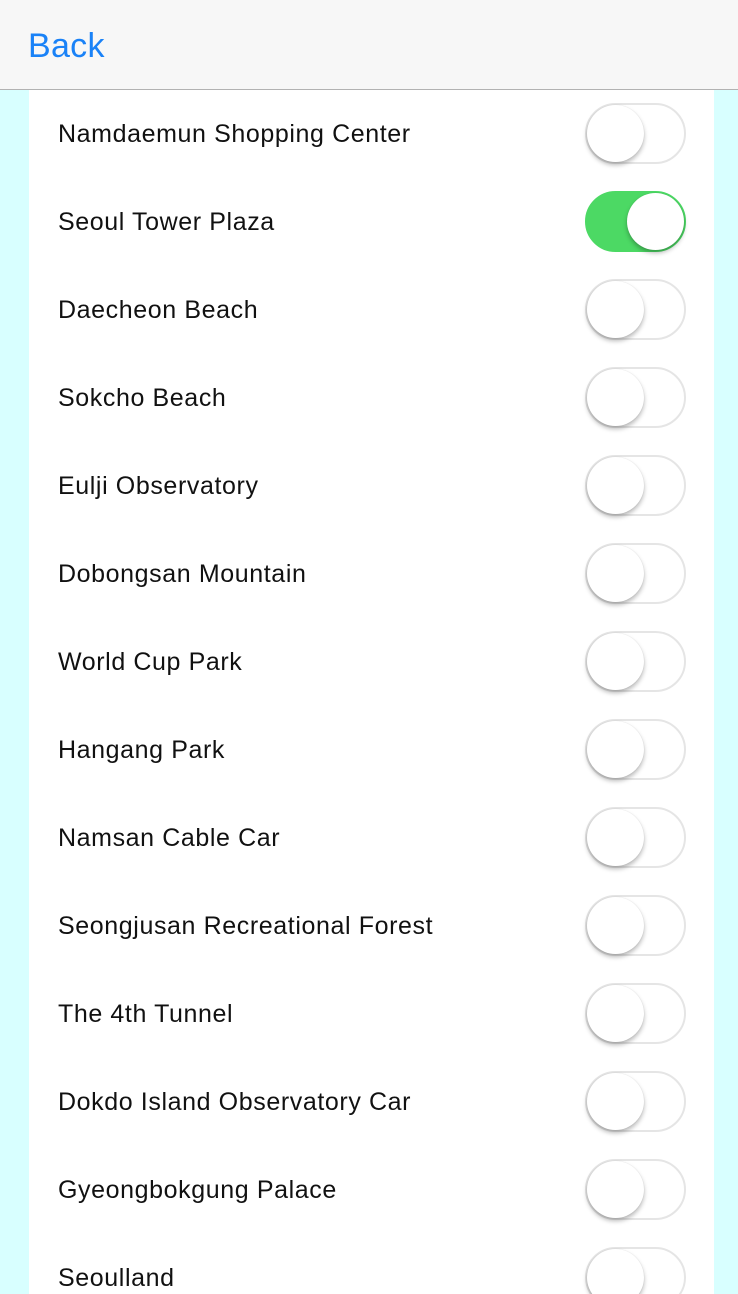 The width and height of the screenshot is (738, 1294). I want to click on list-item: Sokcho Beach, so click(371, 398).